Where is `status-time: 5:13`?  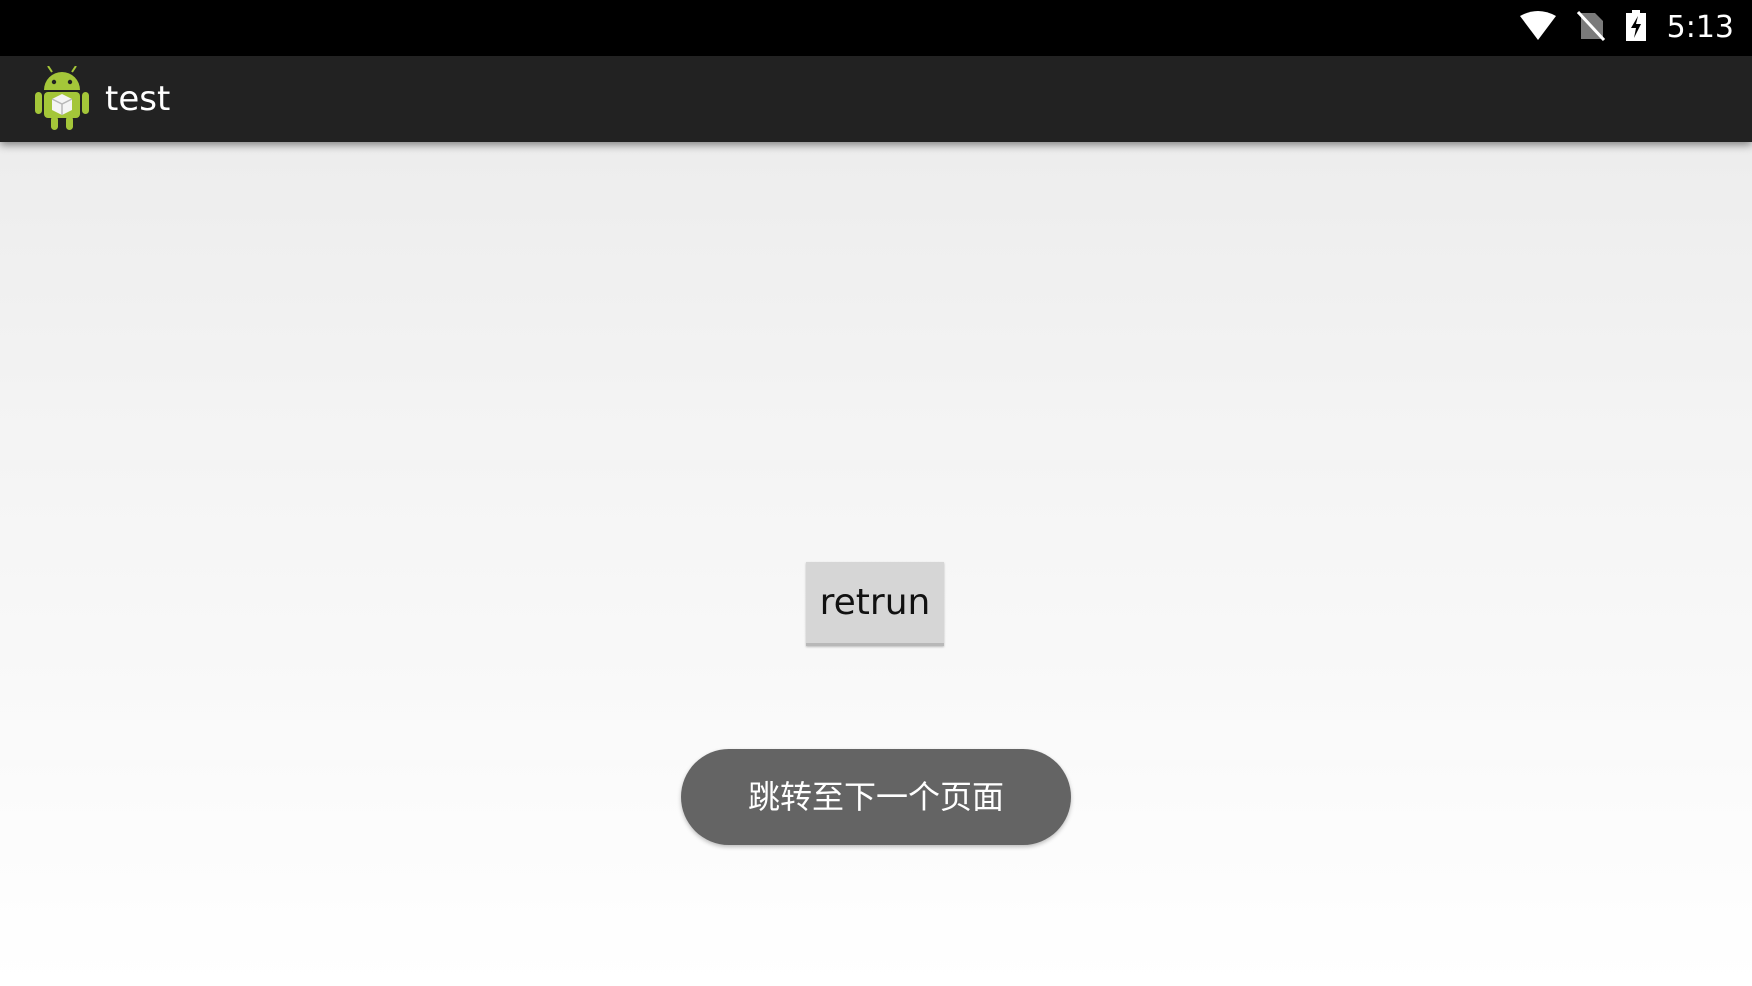 status-time: 5:13 is located at coordinates (1700, 27).